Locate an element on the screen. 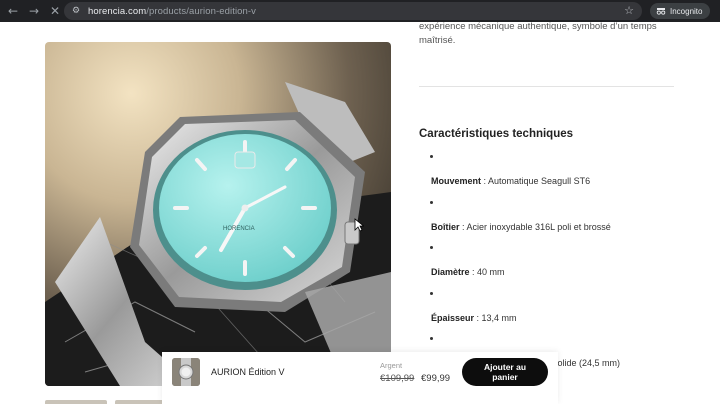  url-path: /products/aurion-edition-v is located at coordinates (201, 11).